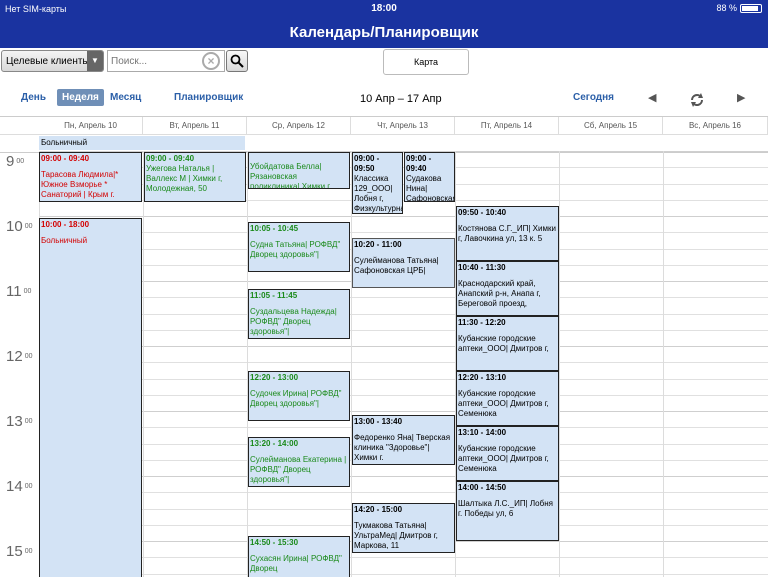 This screenshot has width=768, height=577. What do you see at coordinates (378, 509) in the screenshot?
I see `event-time: 14:20 - 15:00` at bounding box center [378, 509].